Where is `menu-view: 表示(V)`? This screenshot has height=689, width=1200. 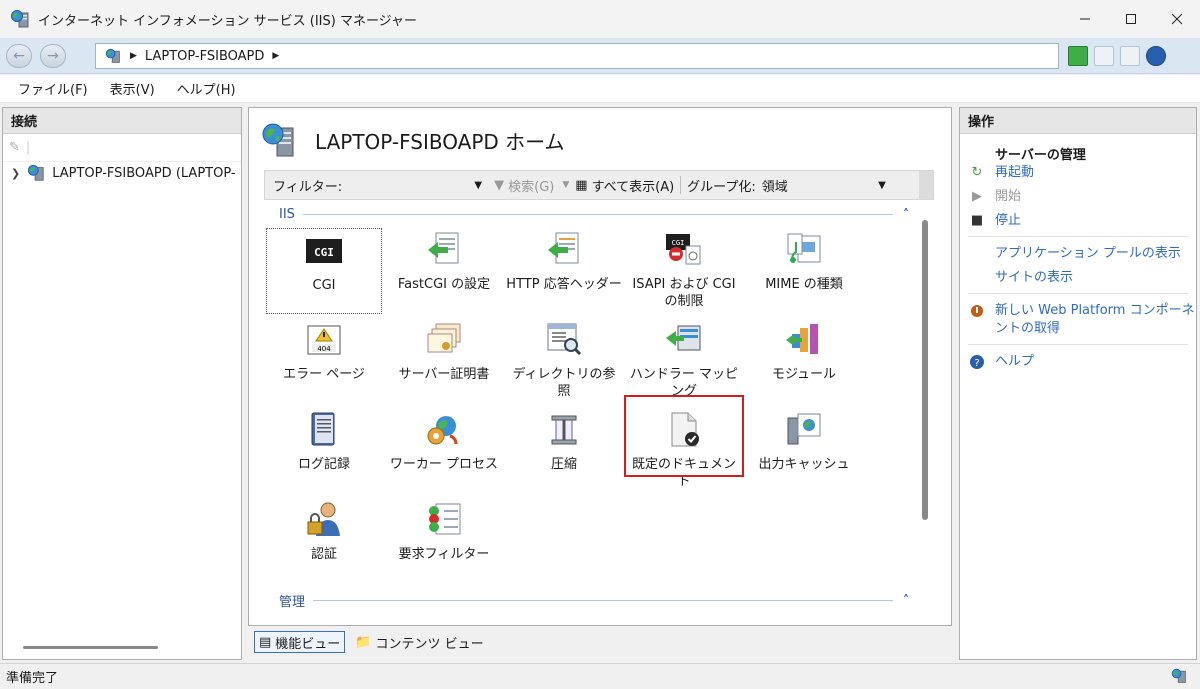 menu-view: 表示(V) is located at coordinates (132, 88).